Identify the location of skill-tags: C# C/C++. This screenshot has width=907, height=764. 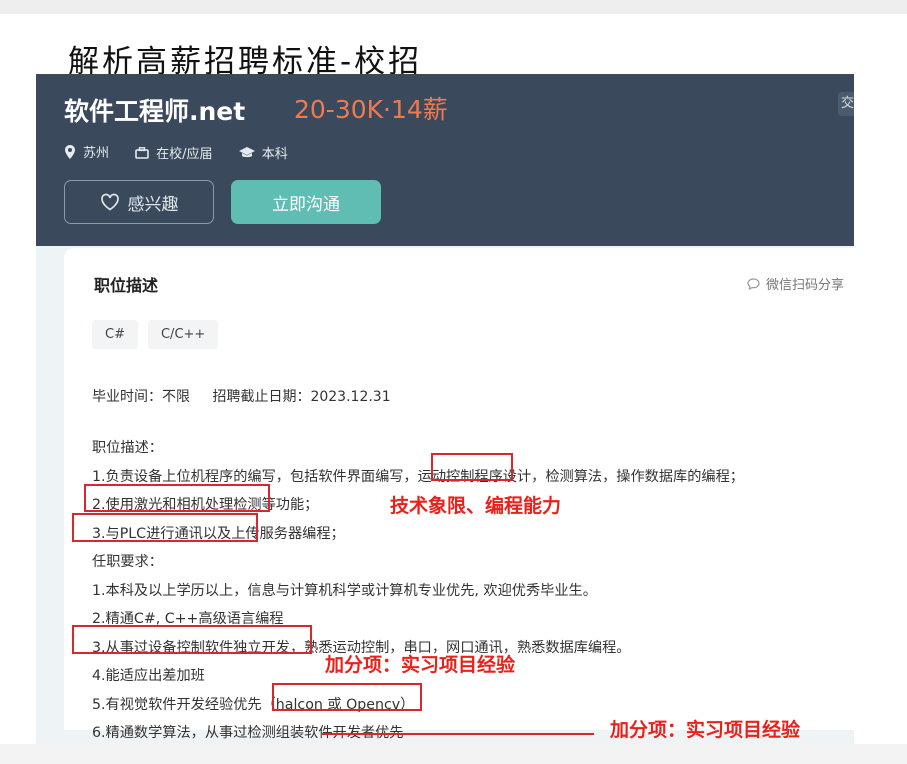
(160, 334).